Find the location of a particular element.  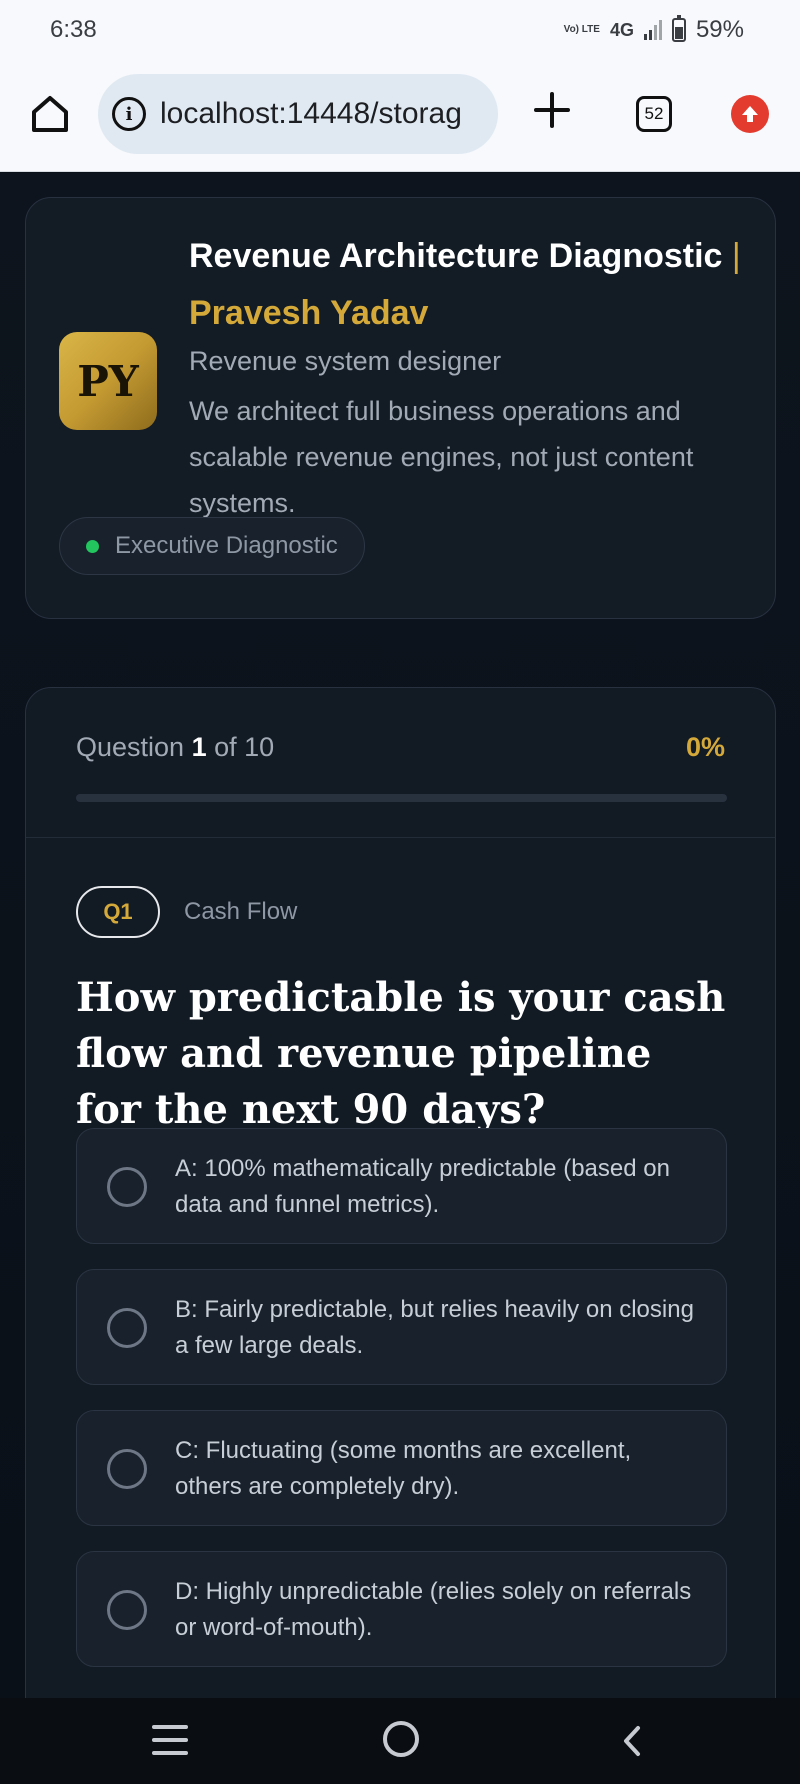

chevron-left-icon is located at coordinates (632, 1741).